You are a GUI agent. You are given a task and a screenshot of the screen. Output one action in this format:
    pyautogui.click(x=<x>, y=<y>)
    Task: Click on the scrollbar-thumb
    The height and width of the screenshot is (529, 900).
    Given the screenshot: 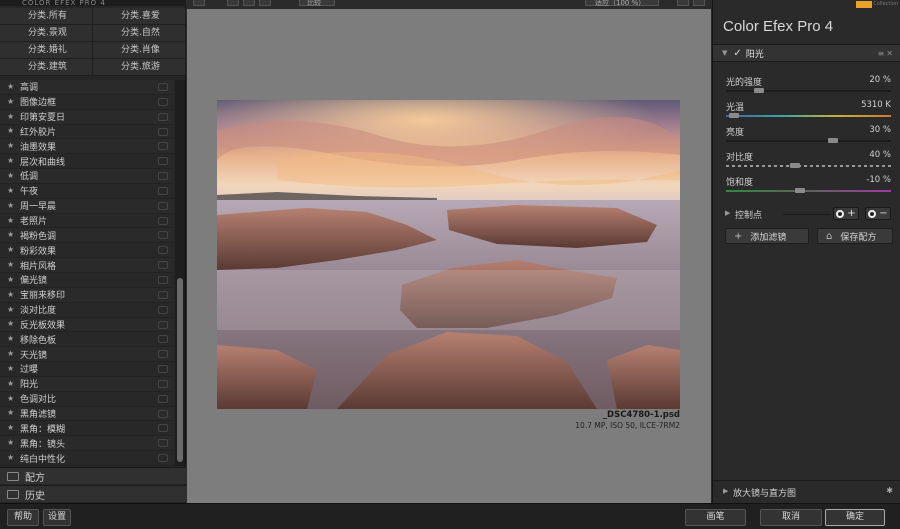 What is the action you would take?
    pyautogui.click(x=180, y=370)
    